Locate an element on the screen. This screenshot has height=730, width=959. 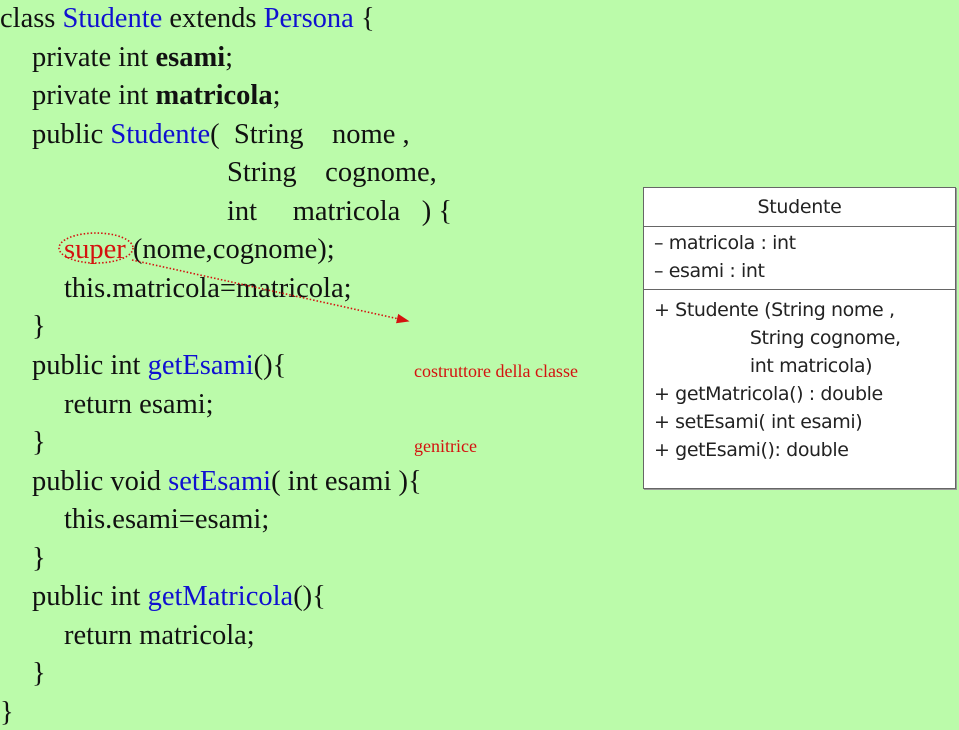
code-line-class-close-brace: } is located at coordinates (7, 712).